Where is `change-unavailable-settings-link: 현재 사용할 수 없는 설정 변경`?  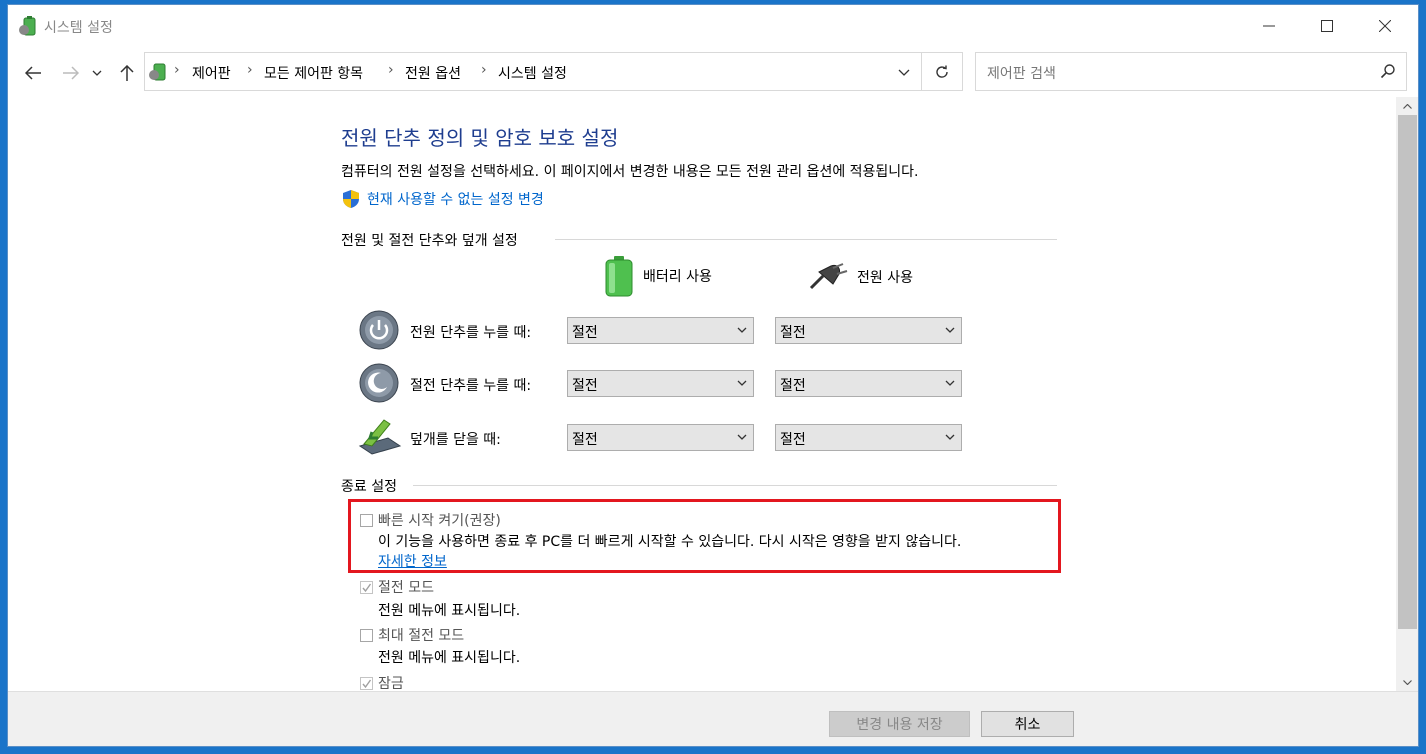 change-unavailable-settings-link: 현재 사용할 수 없는 설정 변경 is located at coordinates (442, 199).